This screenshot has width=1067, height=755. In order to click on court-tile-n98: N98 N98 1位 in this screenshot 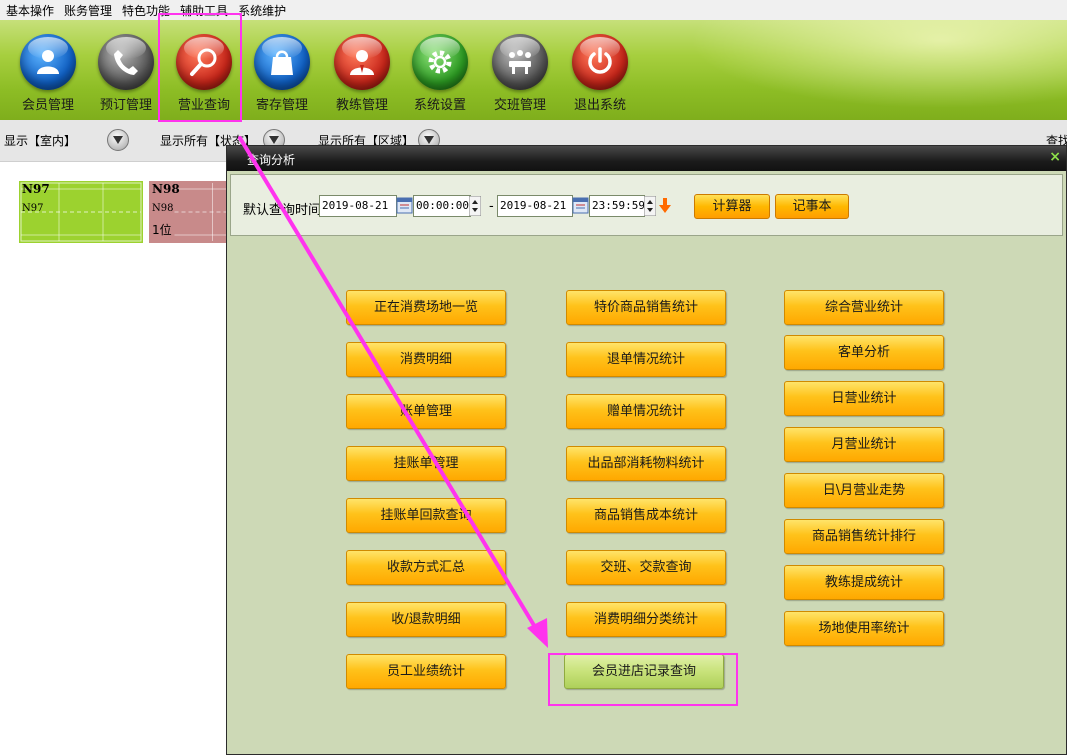, I will do `click(199, 212)`.